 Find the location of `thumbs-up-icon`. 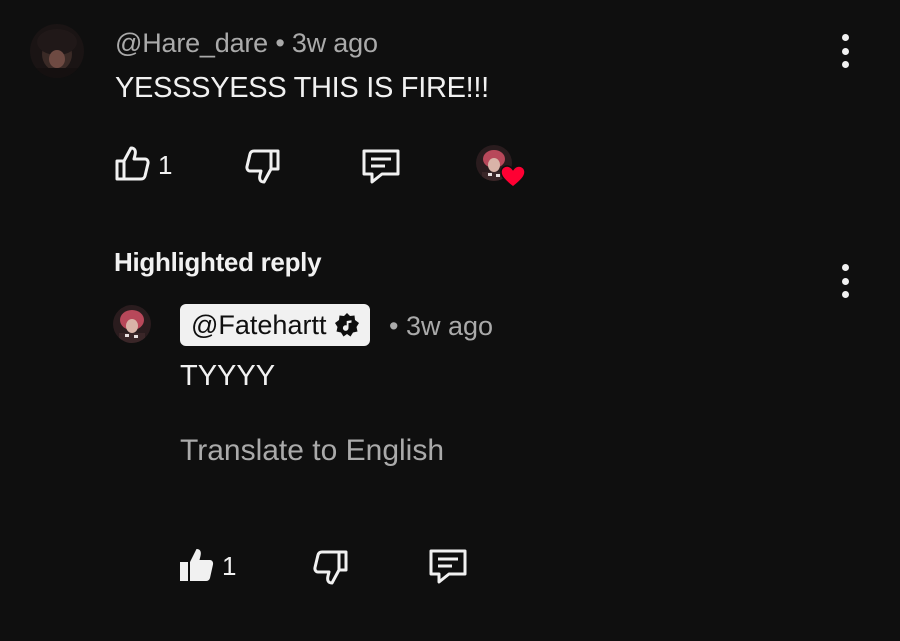

thumbs-up-icon is located at coordinates (132, 165).